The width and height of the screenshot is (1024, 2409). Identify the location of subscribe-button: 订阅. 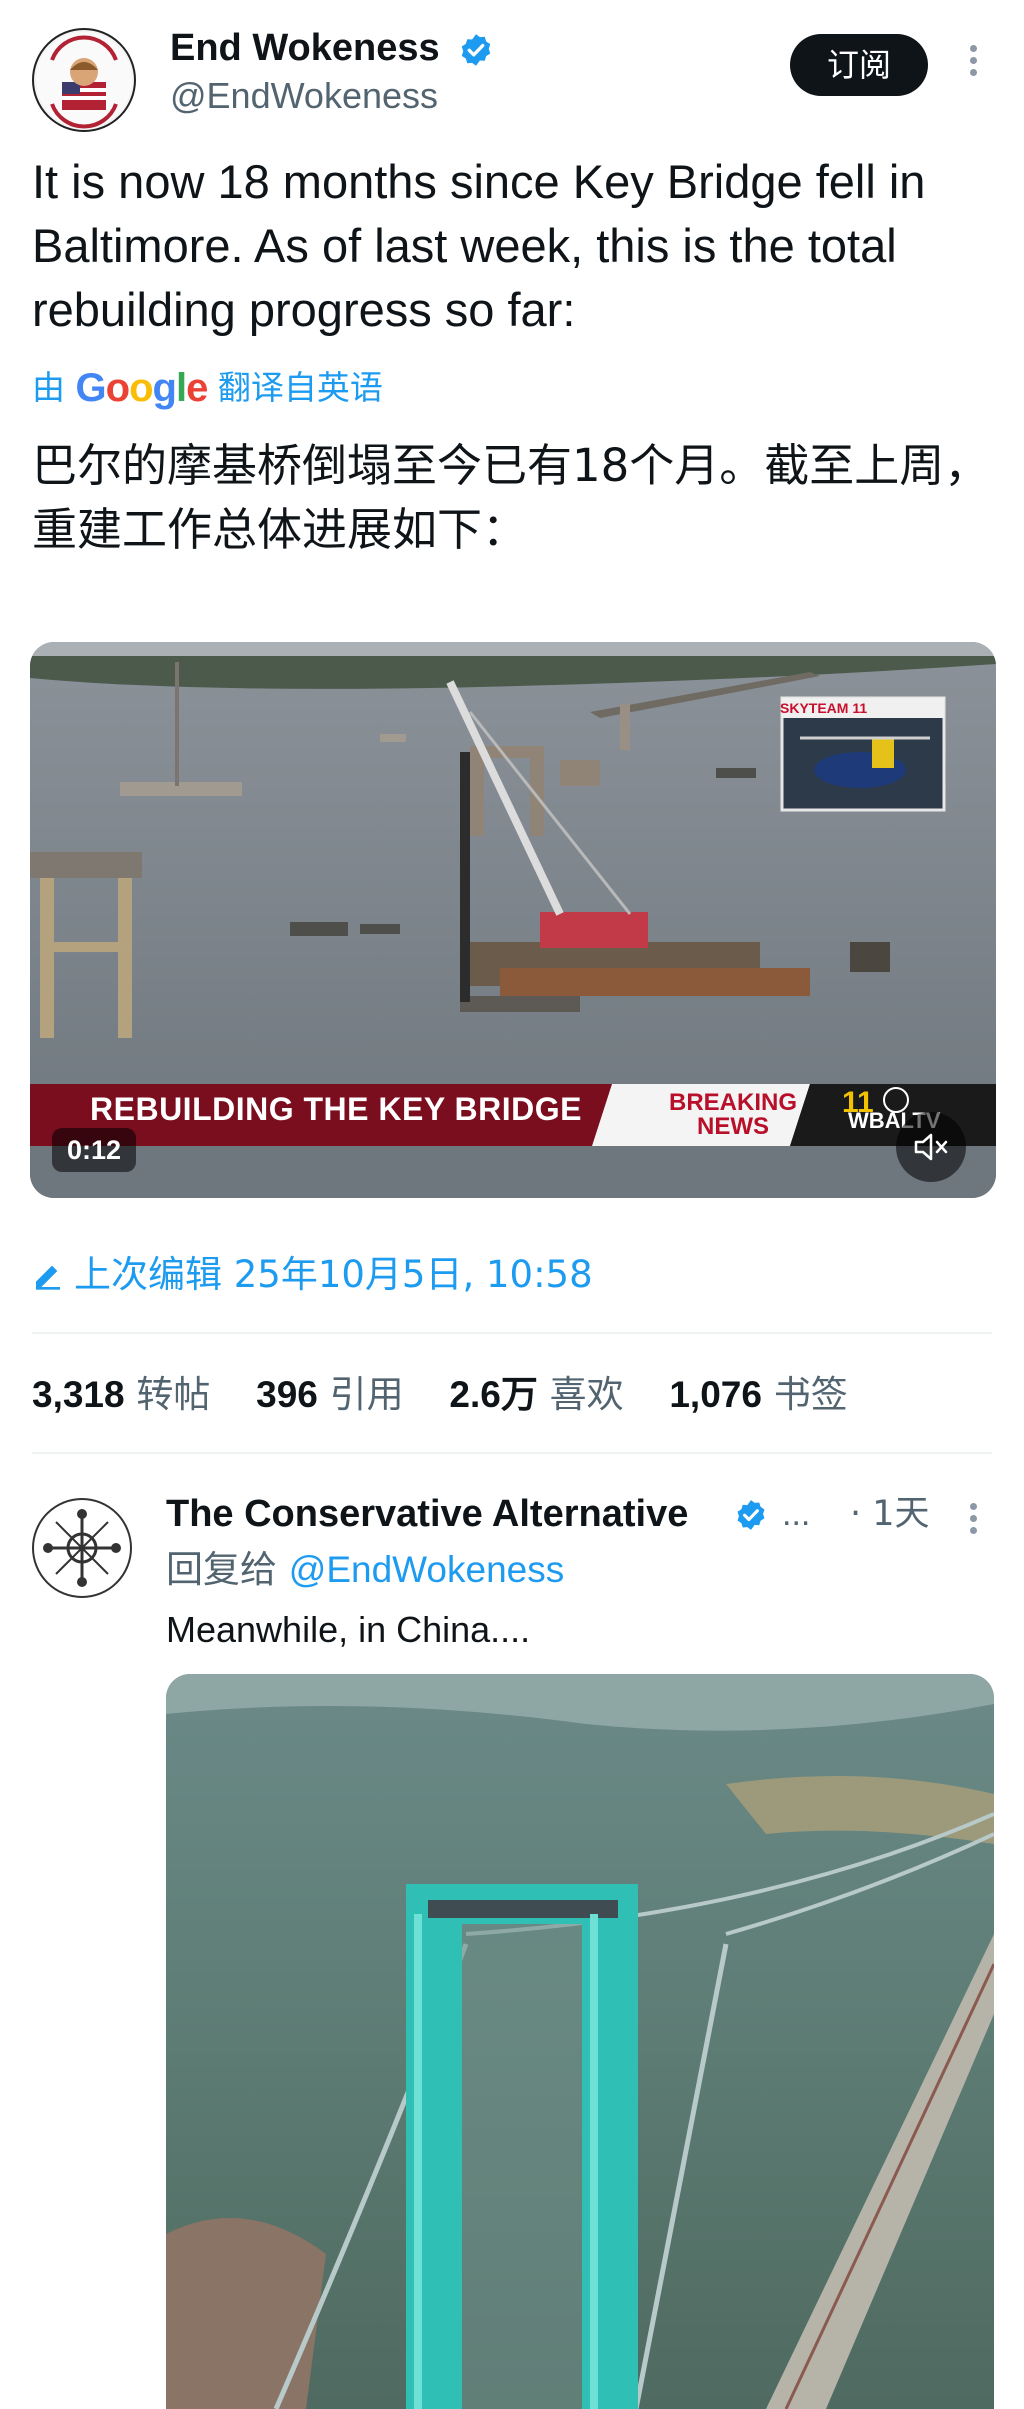
(859, 65).